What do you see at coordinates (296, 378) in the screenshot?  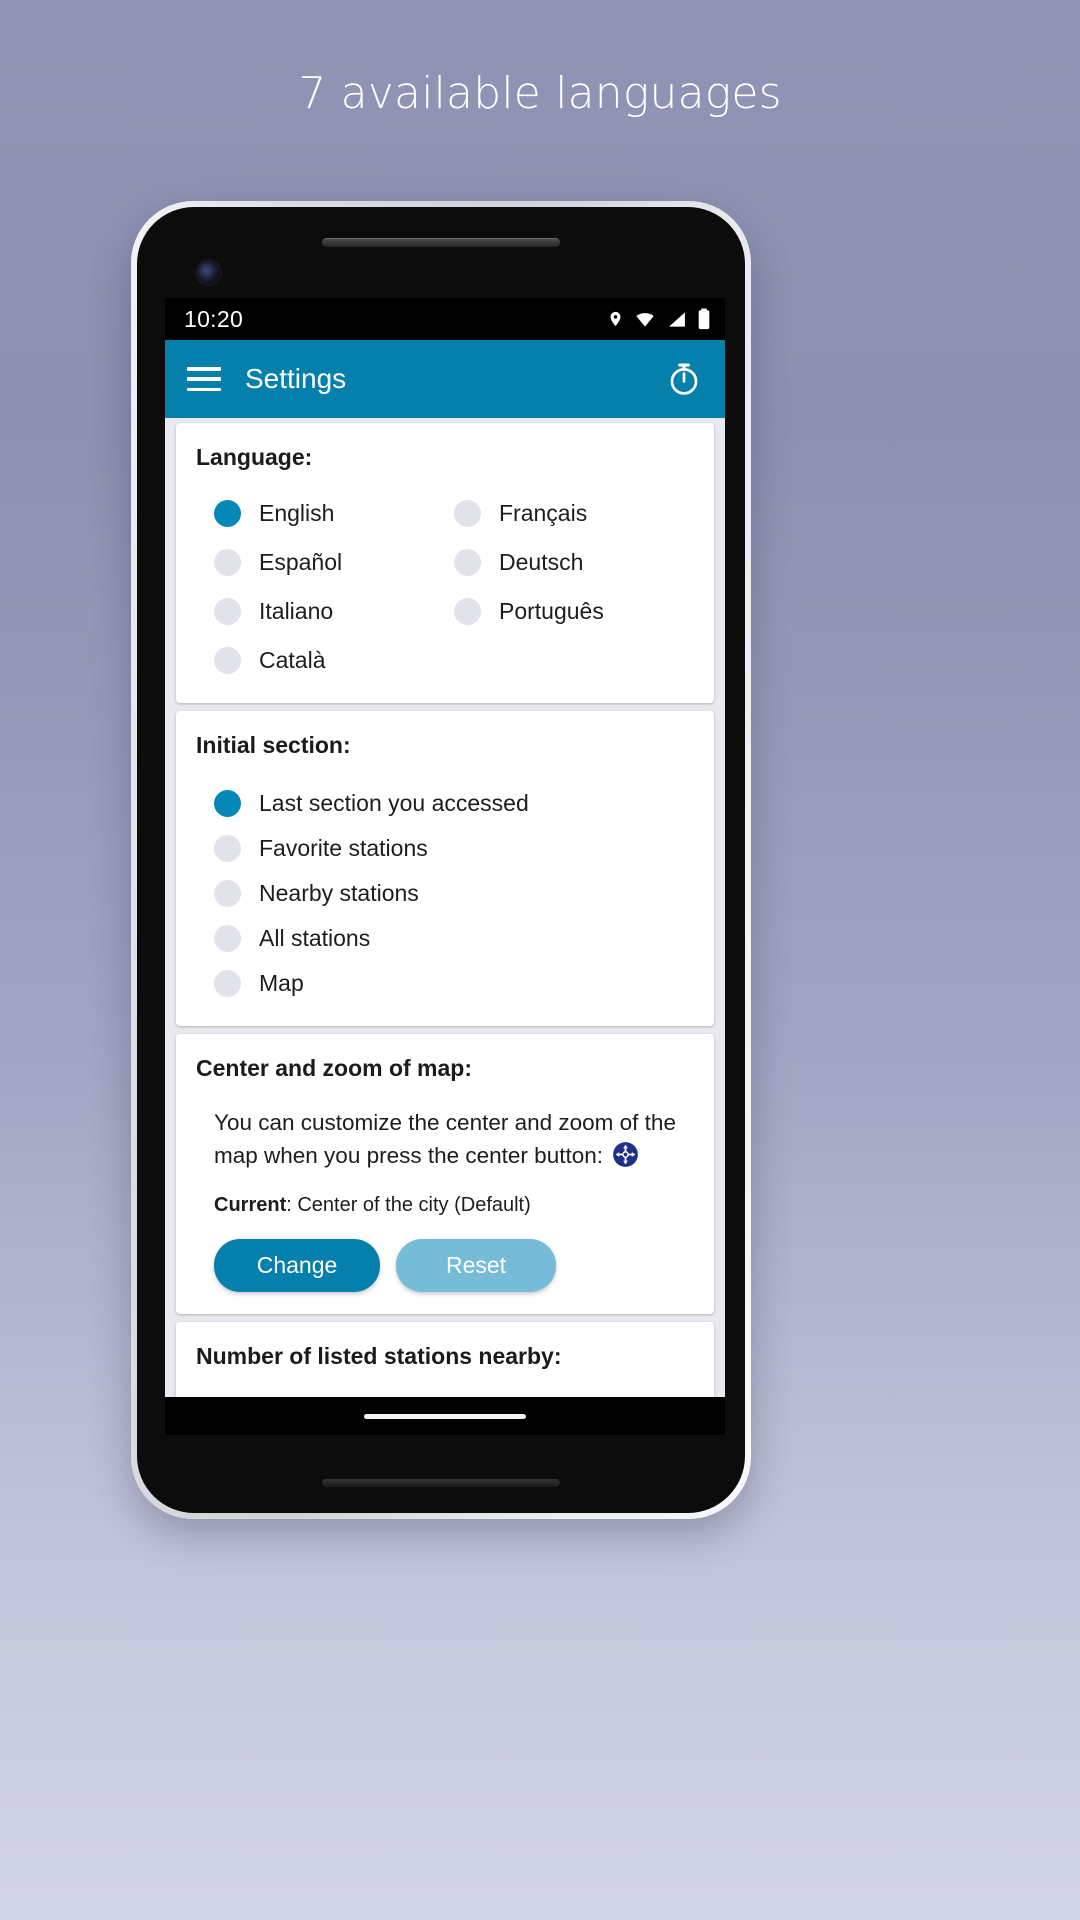 I see `app-bar-title: Settings` at bounding box center [296, 378].